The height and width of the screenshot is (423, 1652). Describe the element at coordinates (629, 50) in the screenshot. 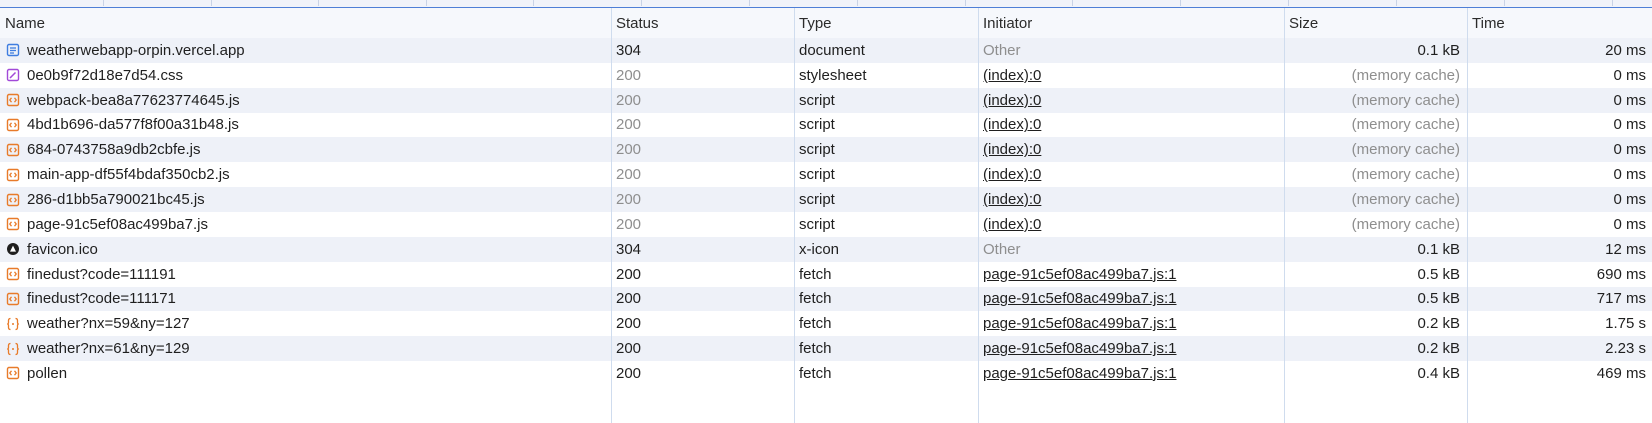

I see `status-cell-text: 304` at that location.